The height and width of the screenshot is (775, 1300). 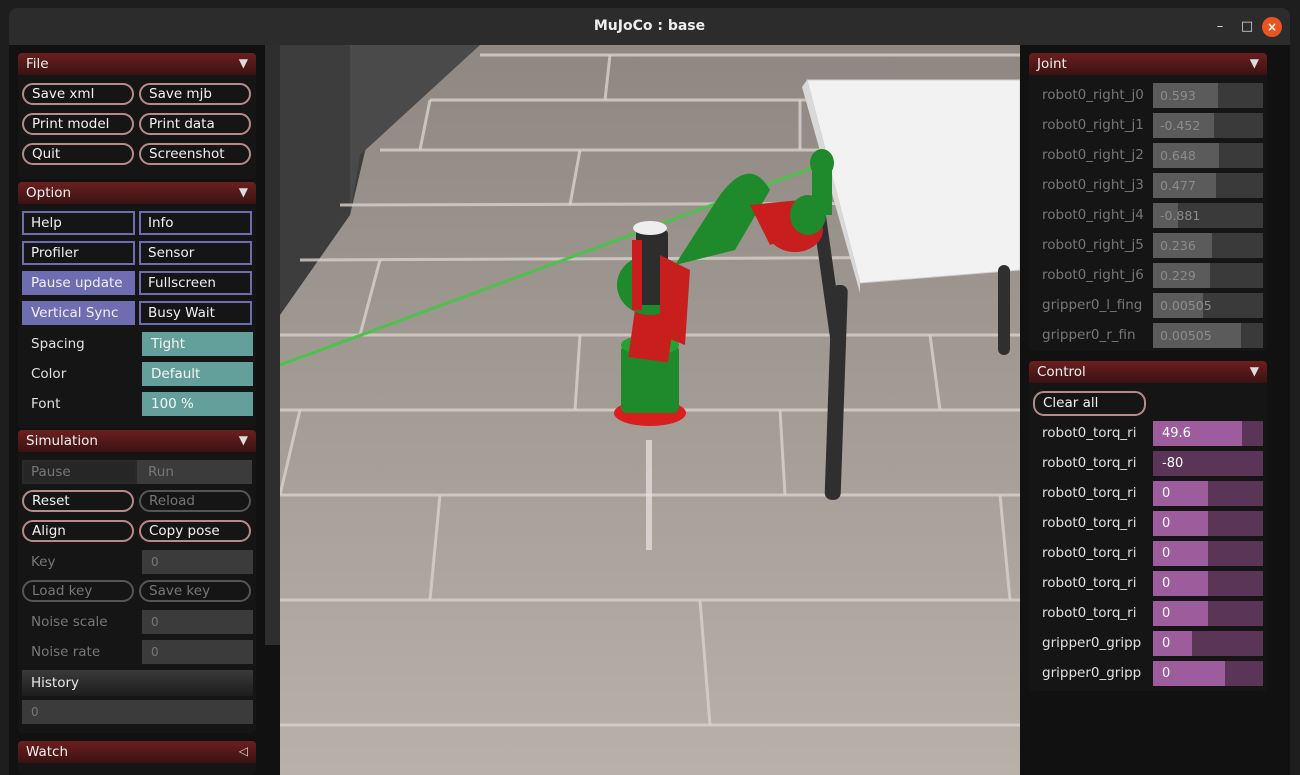 What do you see at coordinates (195, 94) in the screenshot?
I see `save-mjb-button: Save mjb` at bounding box center [195, 94].